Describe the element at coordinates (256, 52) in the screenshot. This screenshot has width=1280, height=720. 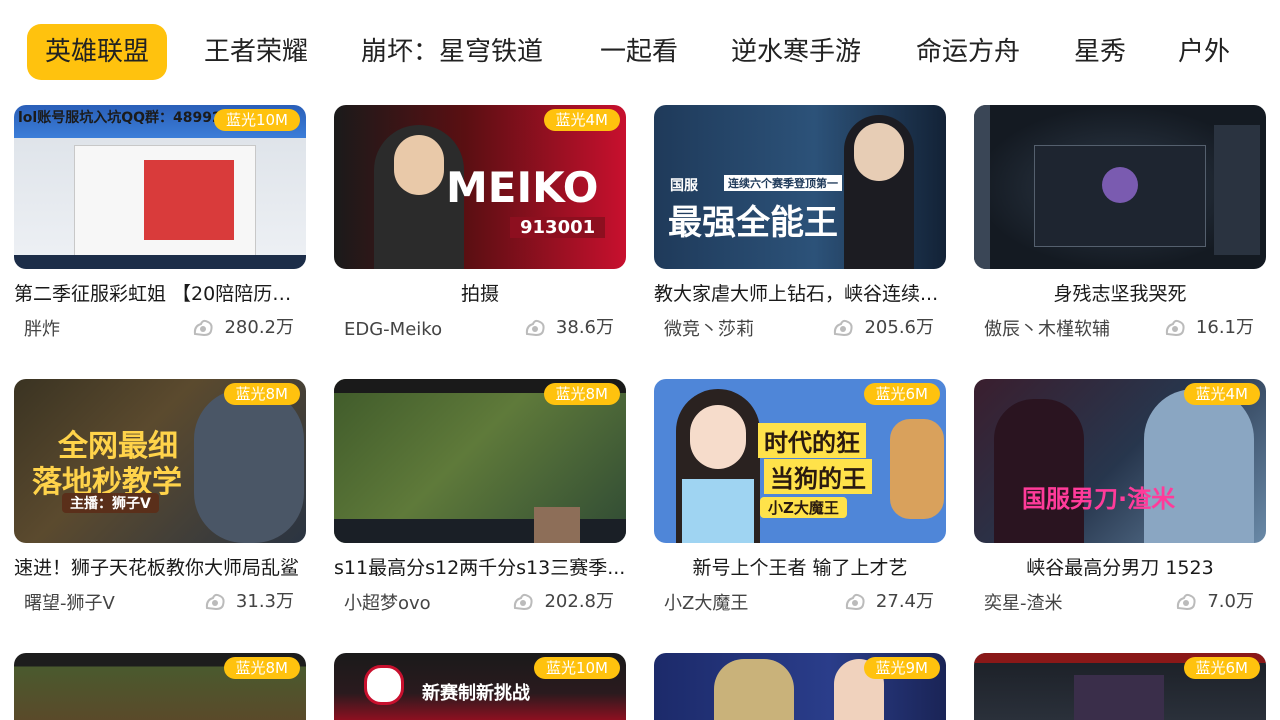
I see `tab-honor-of-kings: 王者荣耀` at that location.